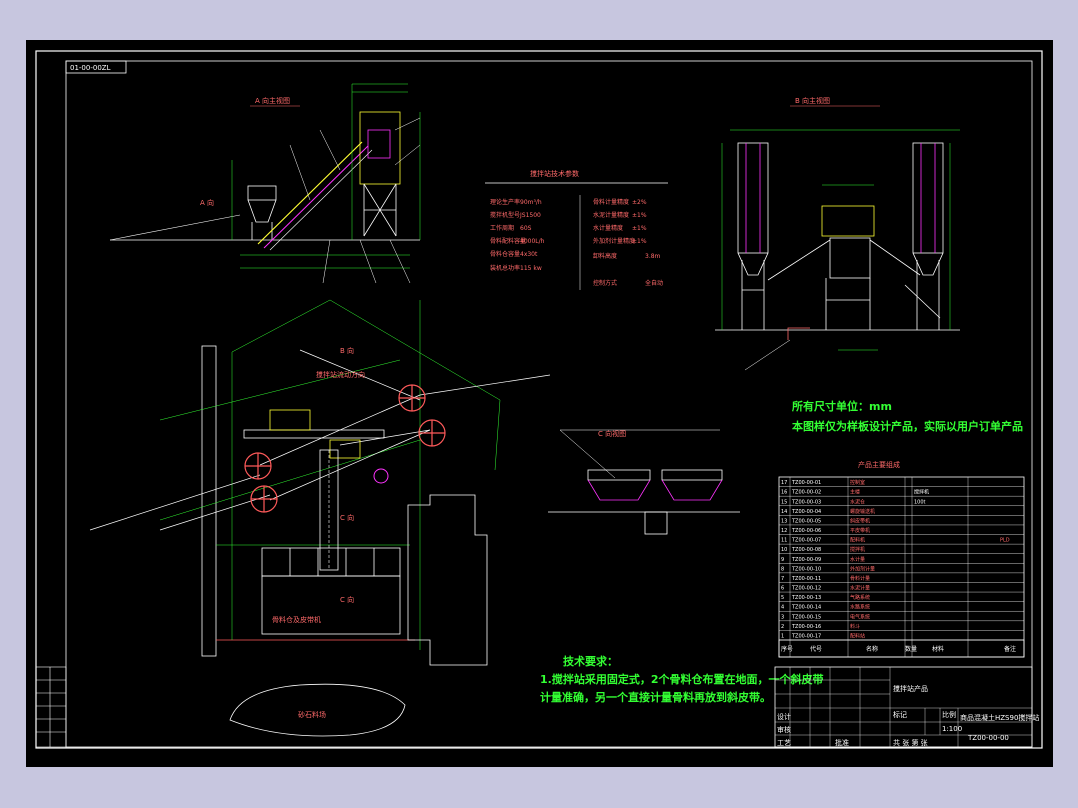 The width and height of the screenshot is (1078, 808). Describe the element at coordinates (312, 714) in the screenshot. I see `sand-gravel-yard-label: 砂石料场` at that location.